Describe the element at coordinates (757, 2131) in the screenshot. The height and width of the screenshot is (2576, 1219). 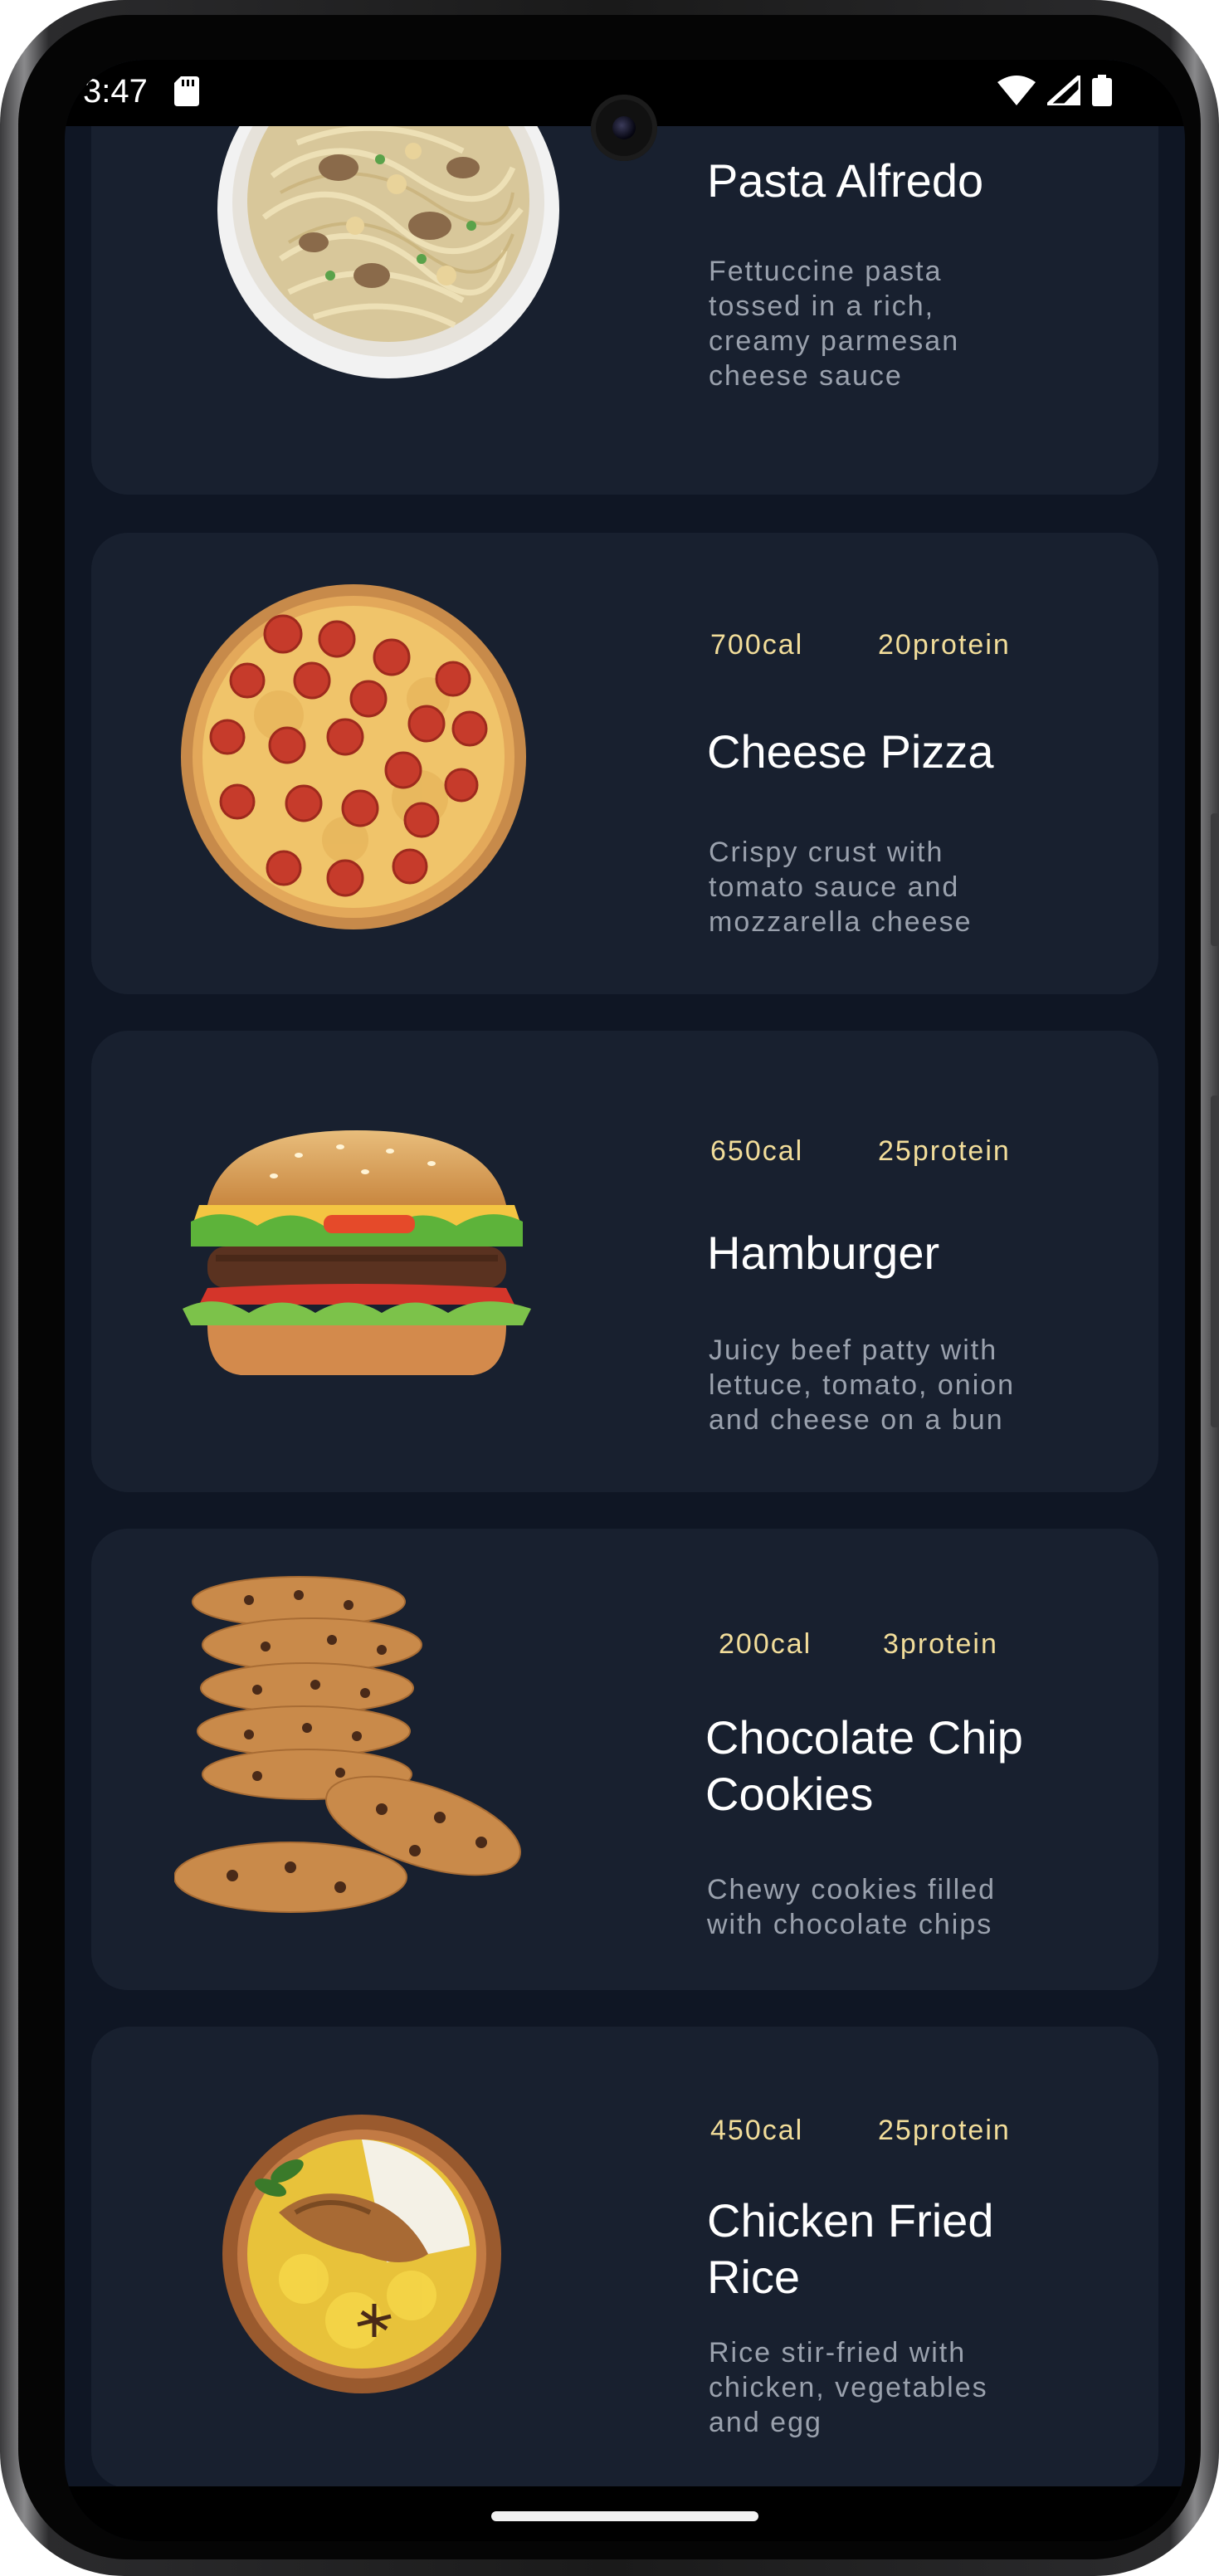
I see `calories-label: 450cal` at that location.